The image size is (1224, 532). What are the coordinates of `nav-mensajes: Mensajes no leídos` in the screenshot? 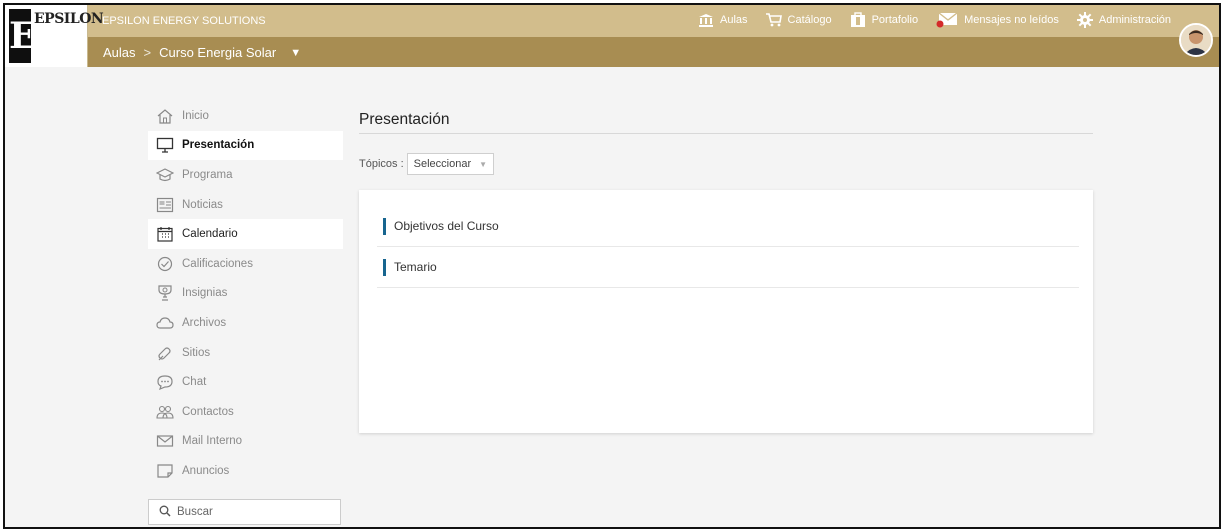 It's located at (997, 20).